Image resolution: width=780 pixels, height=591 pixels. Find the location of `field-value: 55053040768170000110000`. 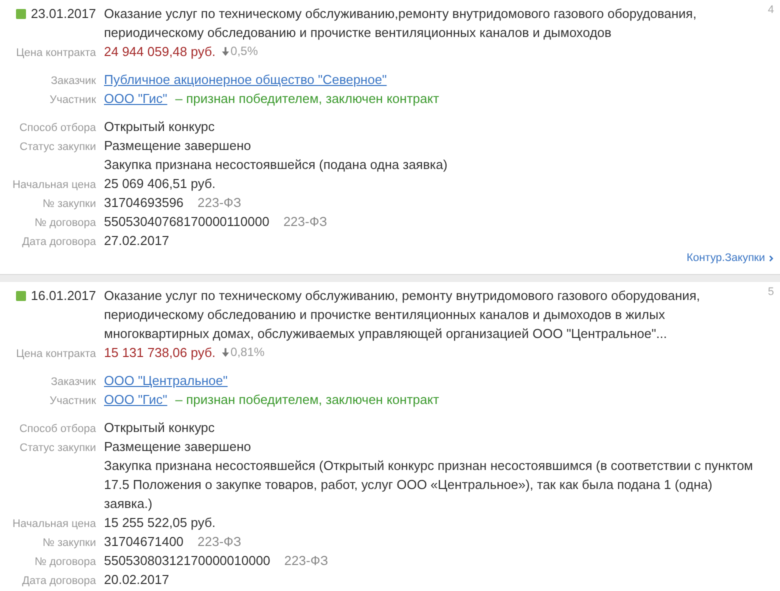

field-value: 55053040768170000110000 is located at coordinates (187, 222).